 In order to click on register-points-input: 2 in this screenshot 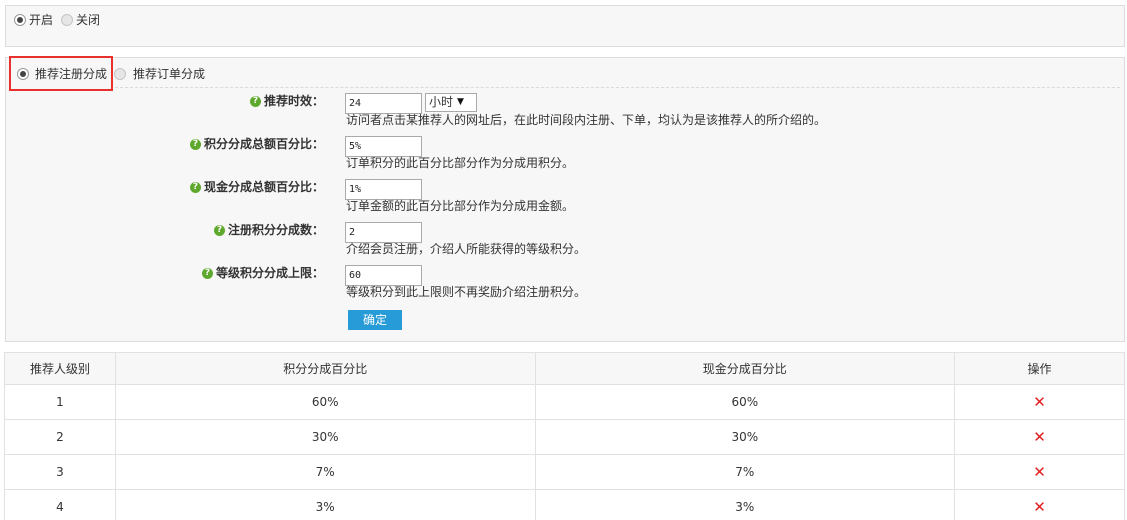, I will do `click(383, 232)`.